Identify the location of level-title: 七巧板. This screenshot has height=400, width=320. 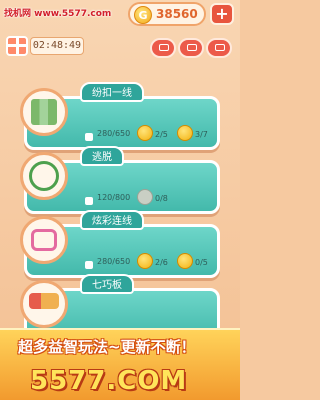
(107, 284).